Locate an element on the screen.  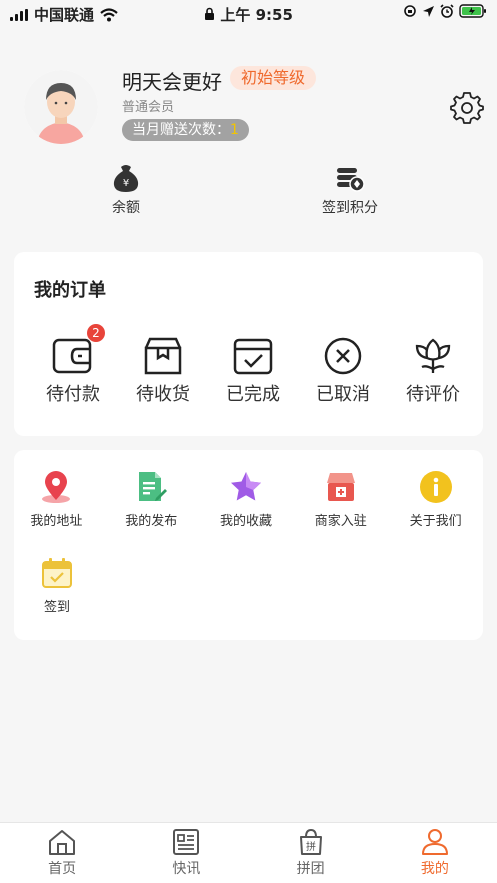
order-pending-receipt: 待收货 is located at coordinates (163, 371).